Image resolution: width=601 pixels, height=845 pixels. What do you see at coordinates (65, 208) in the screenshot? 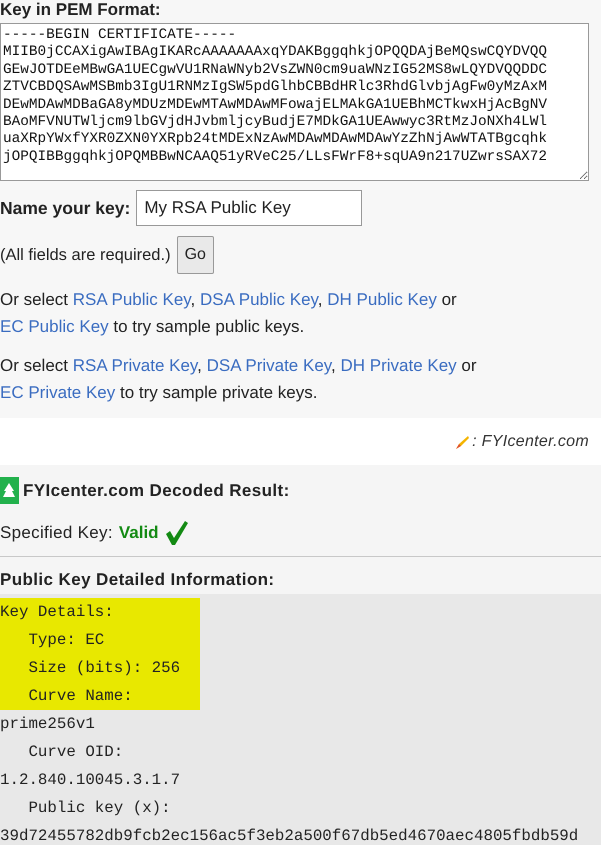
I see `field-label: Name your key:` at bounding box center [65, 208].